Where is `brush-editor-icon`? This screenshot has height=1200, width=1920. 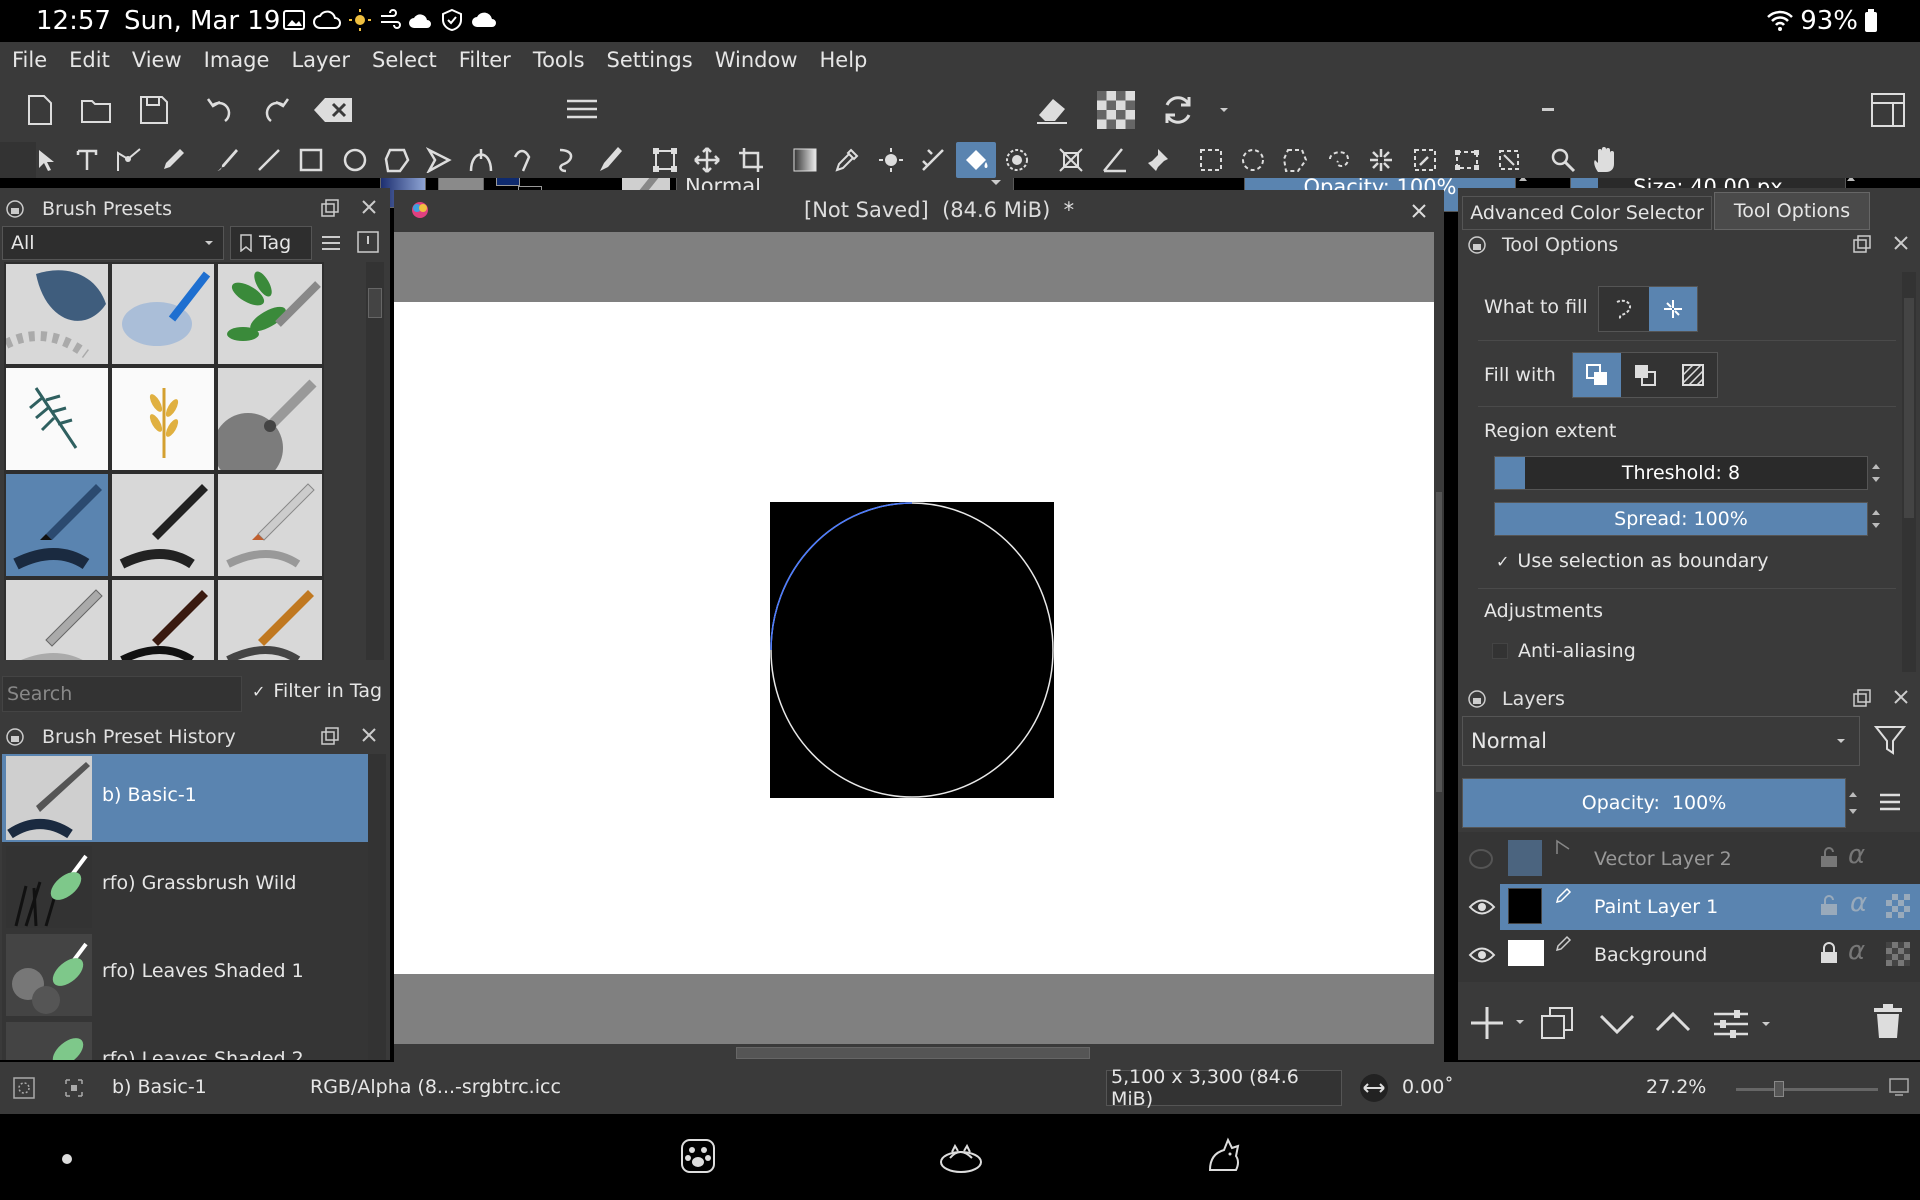
brush-editor-icon is located at coordinates (582, 110).